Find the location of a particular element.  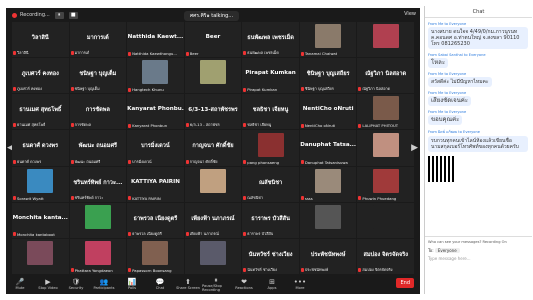

participant-tile: Tanamai Chaiwat is located at coordinates (328, 40).